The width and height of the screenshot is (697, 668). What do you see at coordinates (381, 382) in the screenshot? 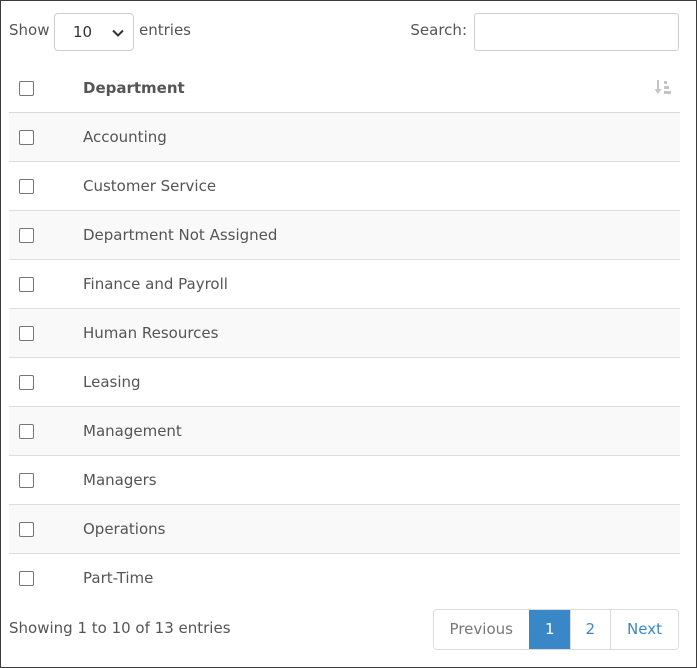
I see `department-name-cell: Leasing` at bounding box center [381, 382].